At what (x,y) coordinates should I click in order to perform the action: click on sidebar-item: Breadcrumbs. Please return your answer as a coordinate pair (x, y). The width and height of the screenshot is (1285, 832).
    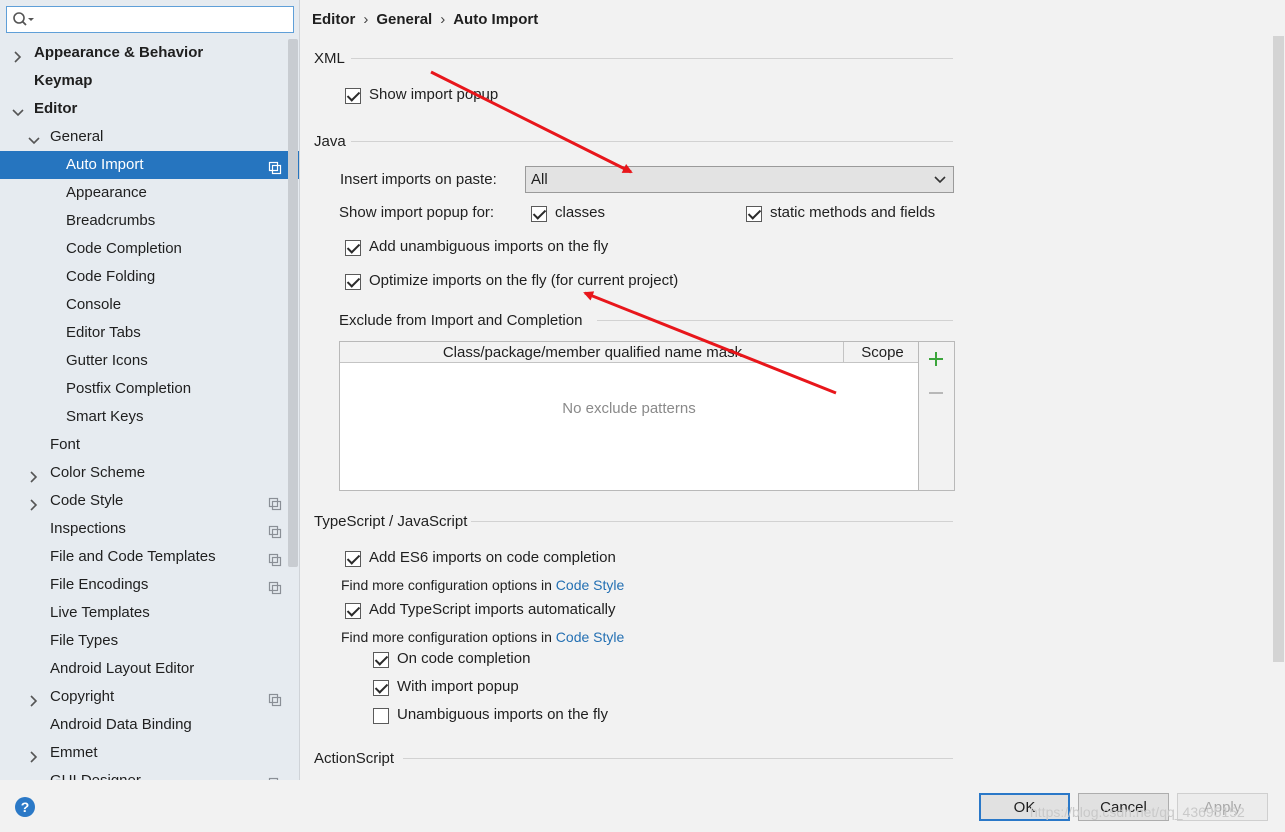
    Looking at the image, I should click on (144, 221).